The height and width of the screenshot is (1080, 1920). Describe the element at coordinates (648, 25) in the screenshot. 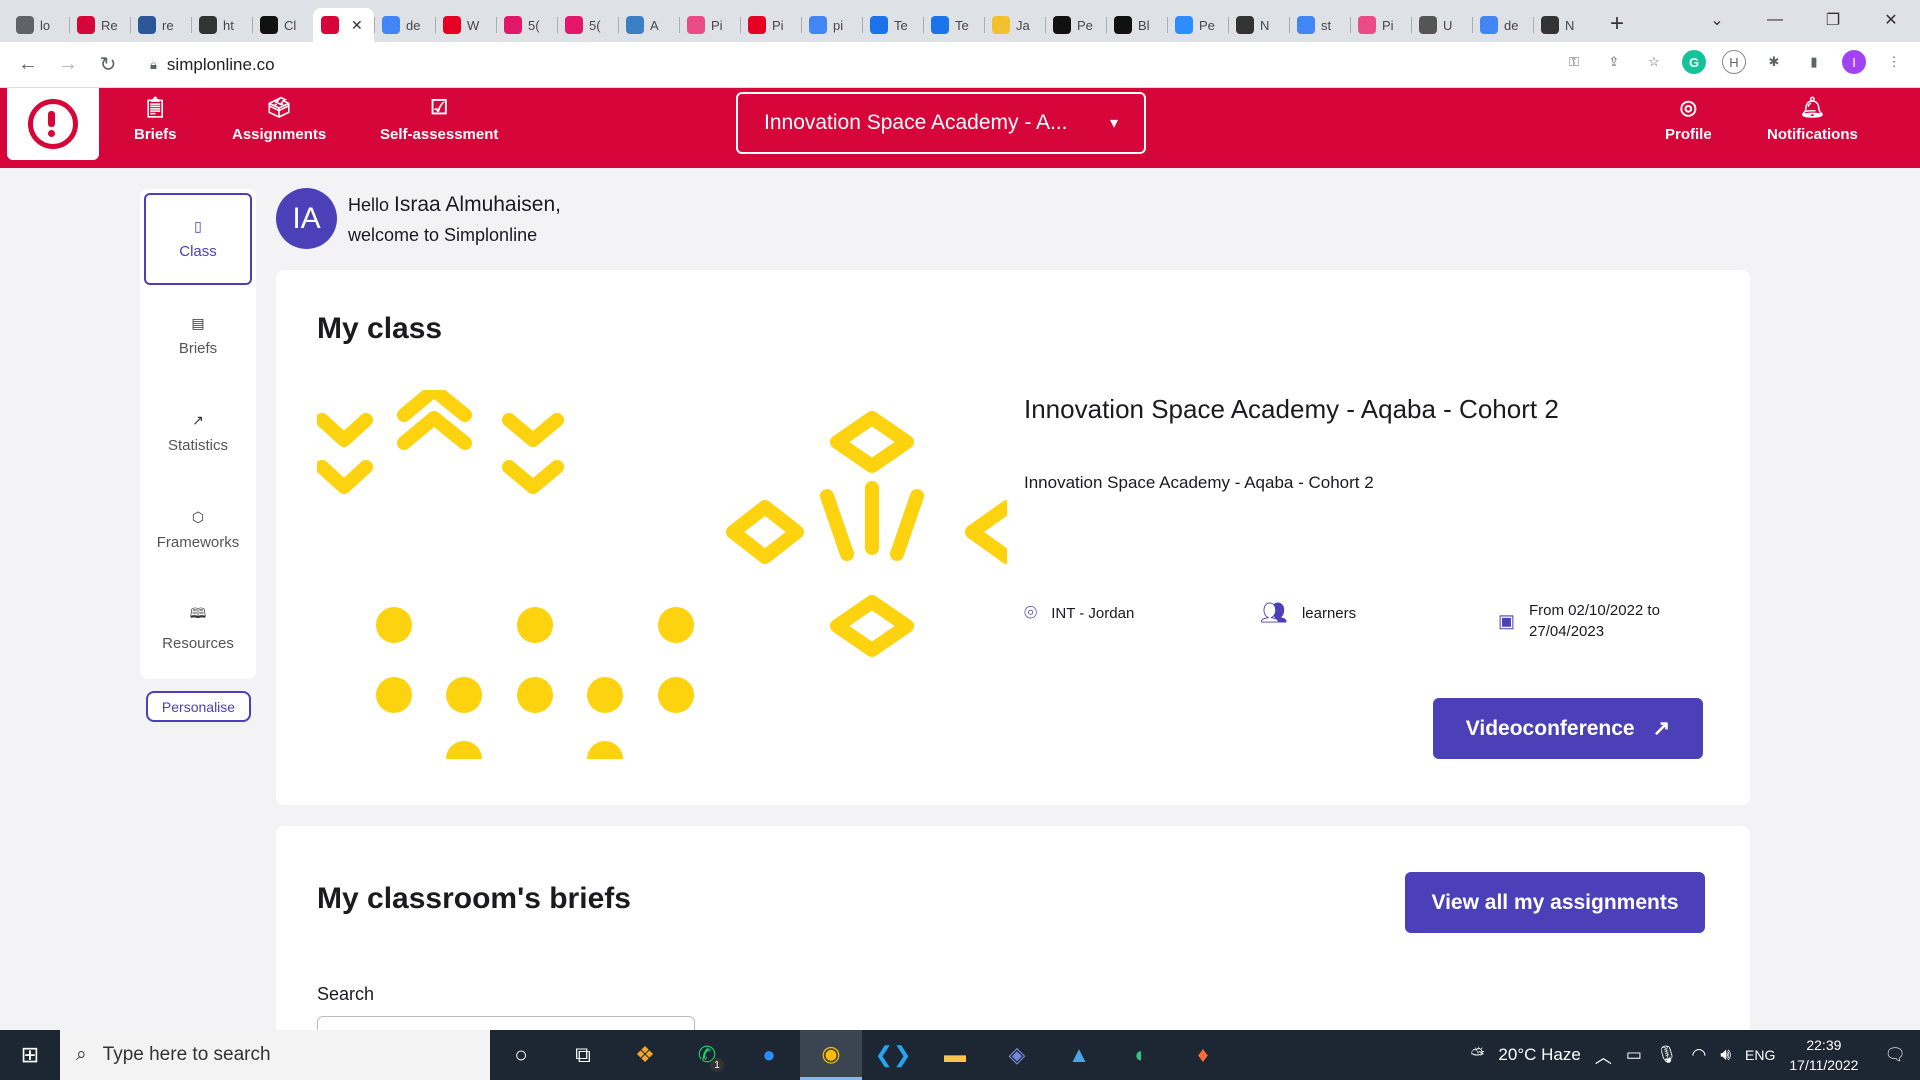

I see `browser-tab: A` at that location.